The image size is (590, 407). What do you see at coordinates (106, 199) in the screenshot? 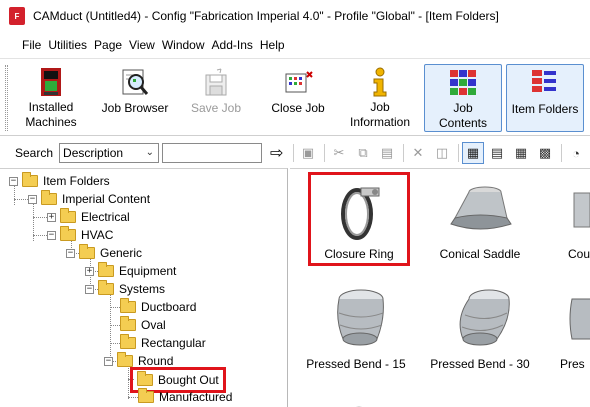
I see `tree-label: Imperial Content` at bounding box center [106, 199].